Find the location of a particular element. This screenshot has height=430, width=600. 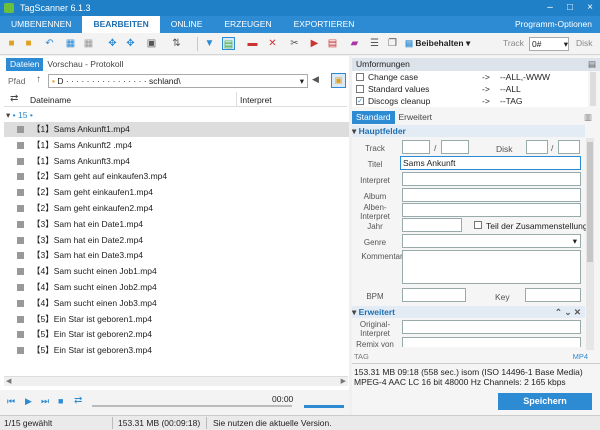

transform-checkbox-2: ✓ is located at coordinates (360, 101).